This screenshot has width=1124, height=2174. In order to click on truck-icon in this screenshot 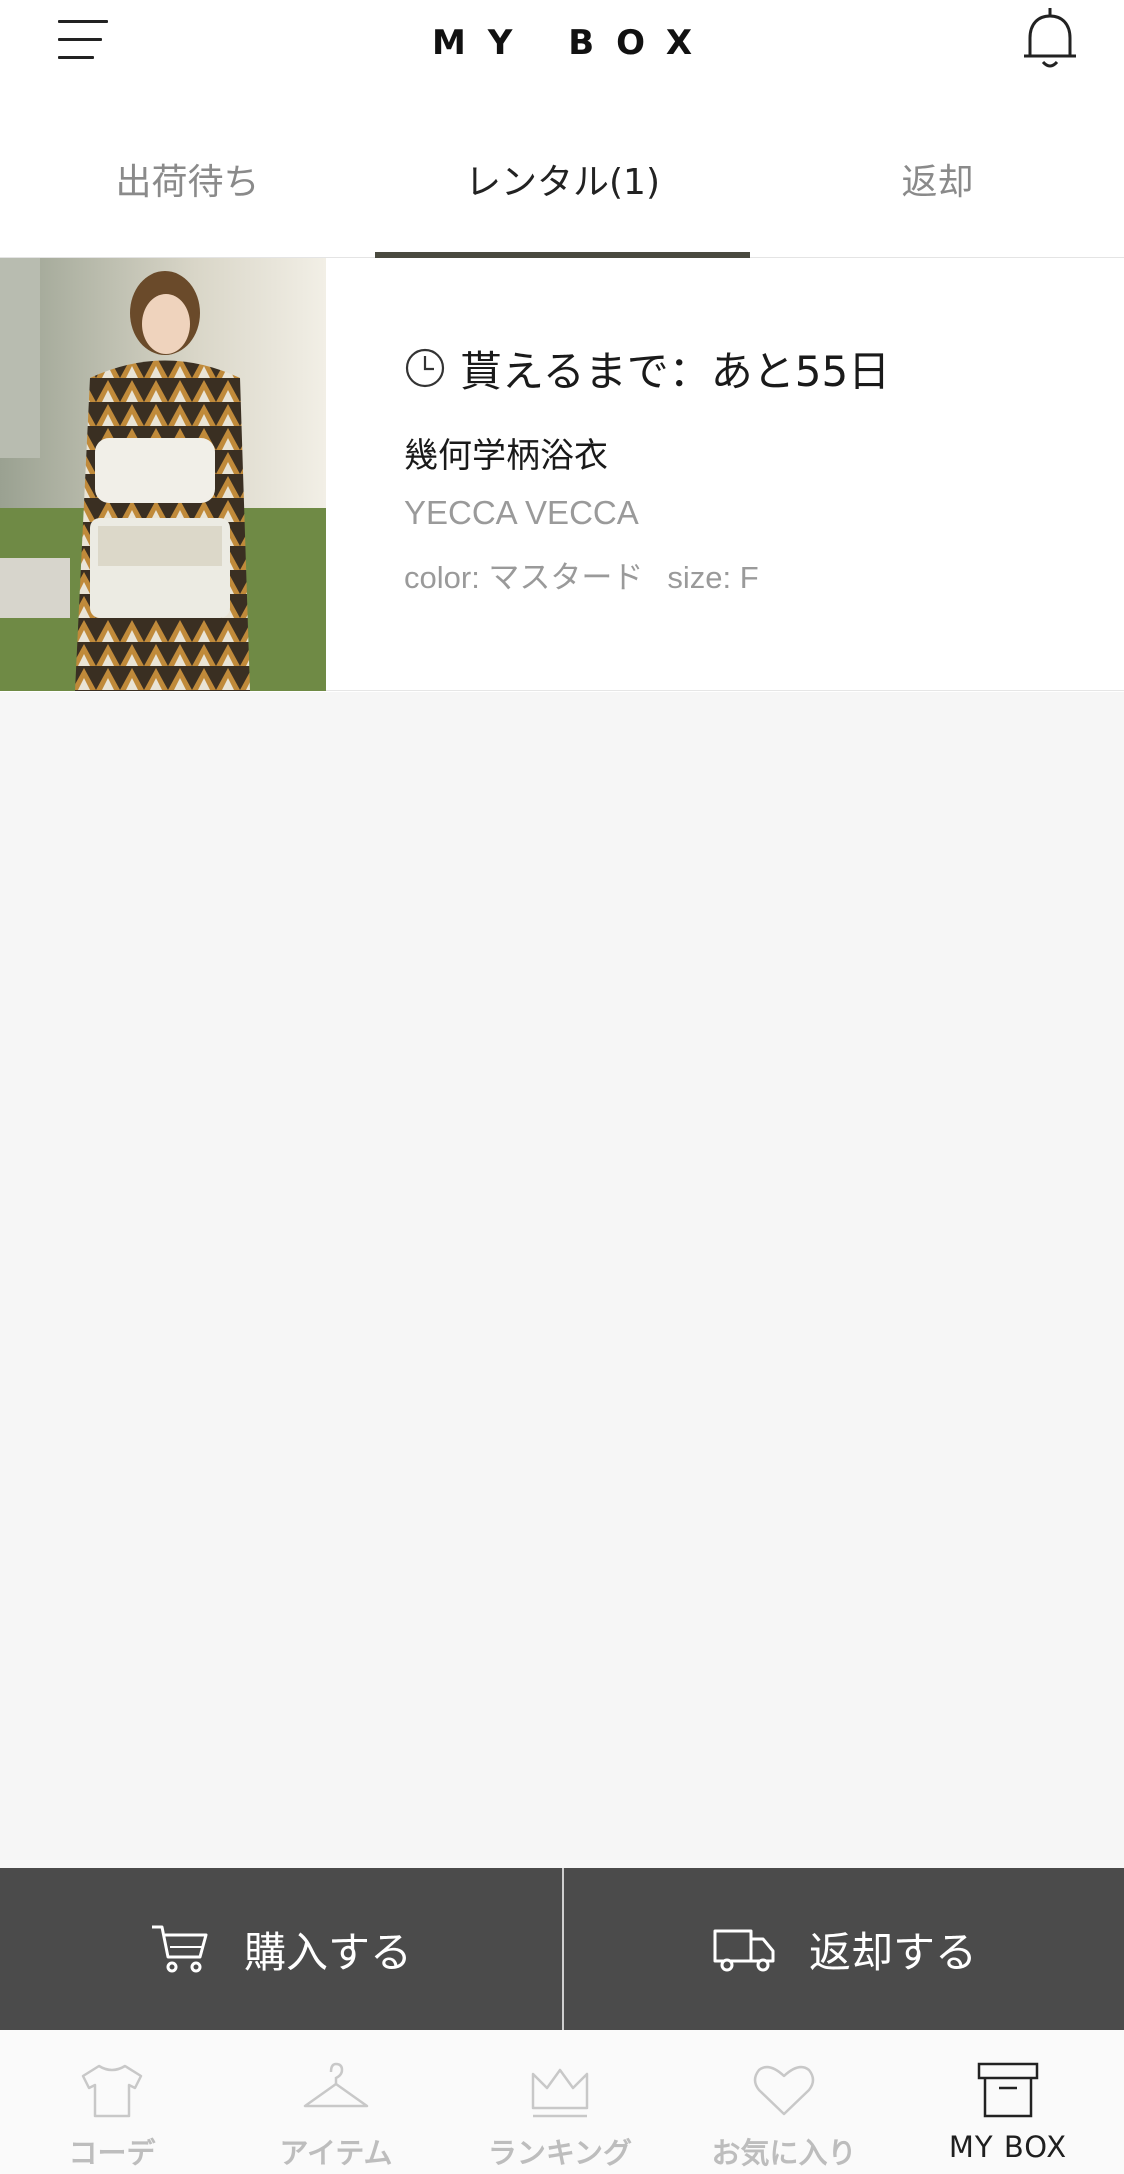, I will do `click(744, 1950)`.